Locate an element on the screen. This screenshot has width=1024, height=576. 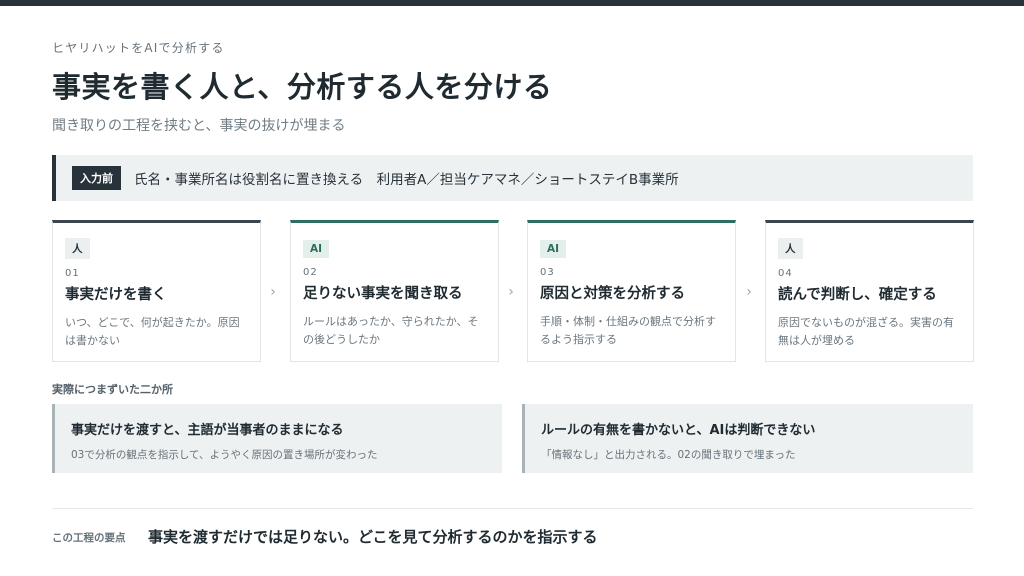
step-card-01: 人 01 事実だけを書く いつ、どこで、何が起きたか。原因は書かない is located at coordinates (156, 291).